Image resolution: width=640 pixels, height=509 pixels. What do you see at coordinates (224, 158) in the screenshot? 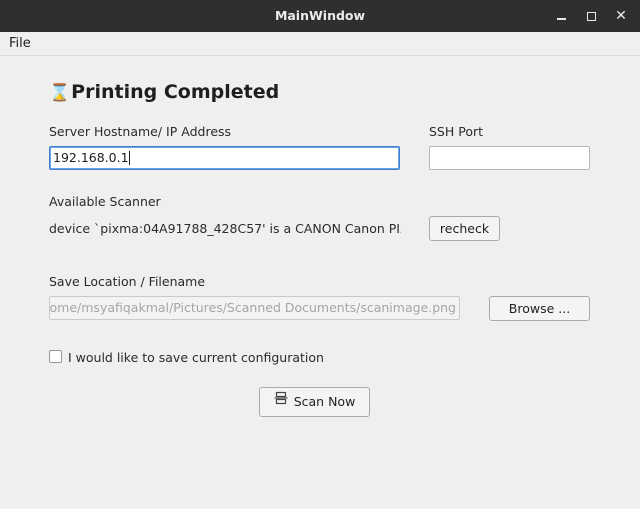
I see `server-hostname-input: 192.168.0.1` at bounding box center [224, 158].